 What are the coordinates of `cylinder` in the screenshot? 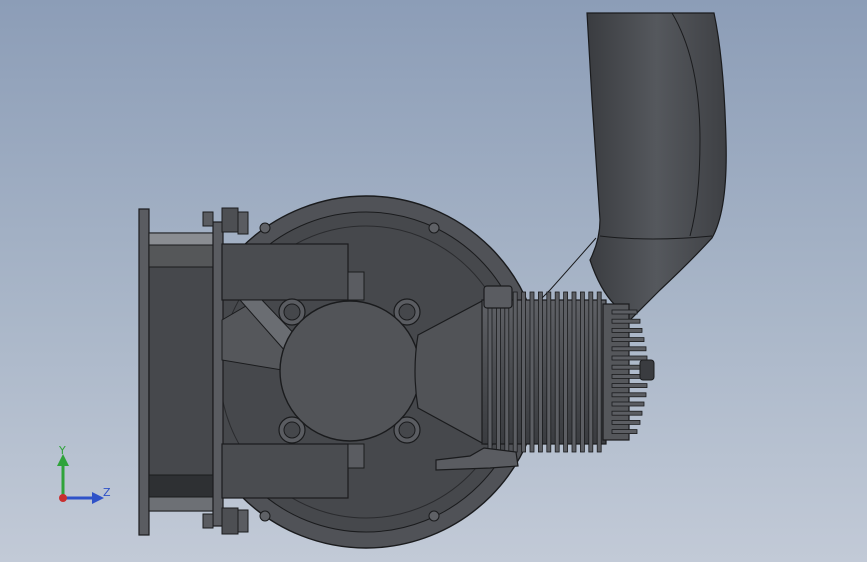 It's located at (544, 372).